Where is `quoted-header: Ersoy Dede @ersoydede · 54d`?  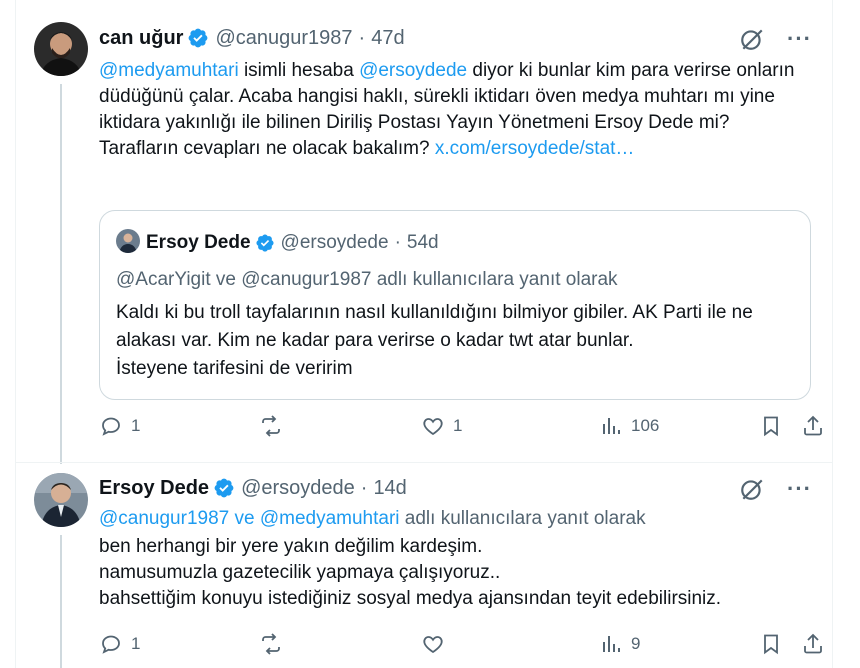 quoted-header: Ersoy Dede @ersoydede · 54d is located at coordinates (292, 243).